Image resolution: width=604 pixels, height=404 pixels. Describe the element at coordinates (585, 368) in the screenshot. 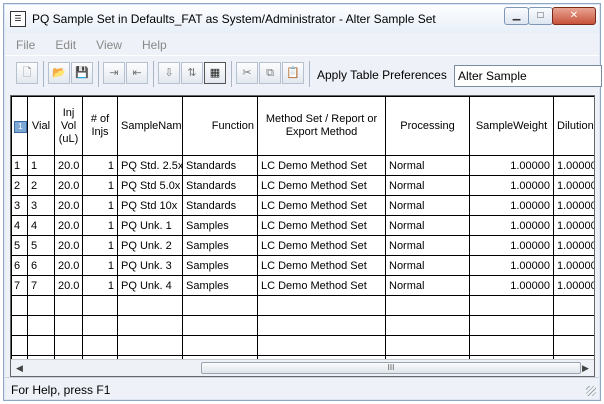

I see `scroll-right-arrow-icon: ▶` at that location.